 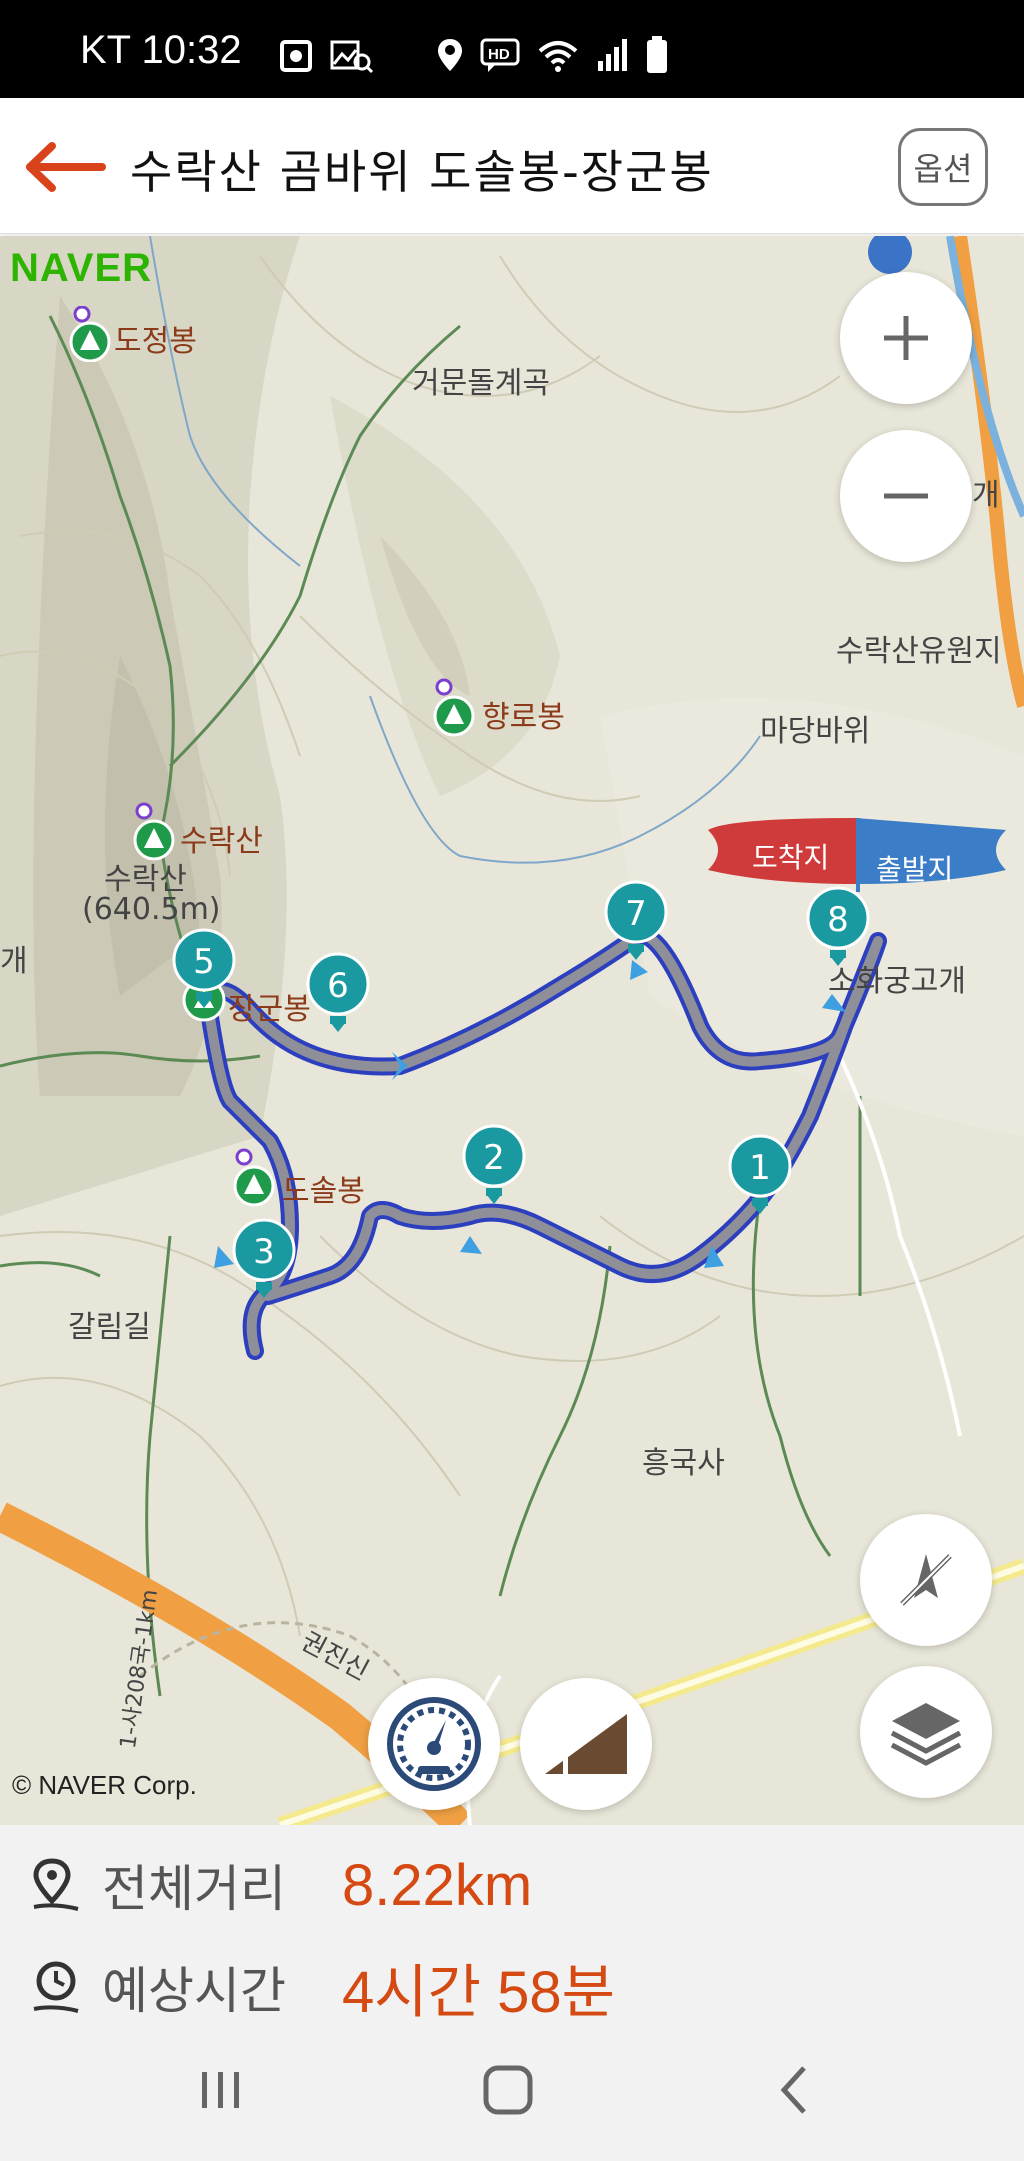 What do you see at coordinates (296, 56) in the screenshot?
I see `screen-record-icon` at bounding box center [296, 56].